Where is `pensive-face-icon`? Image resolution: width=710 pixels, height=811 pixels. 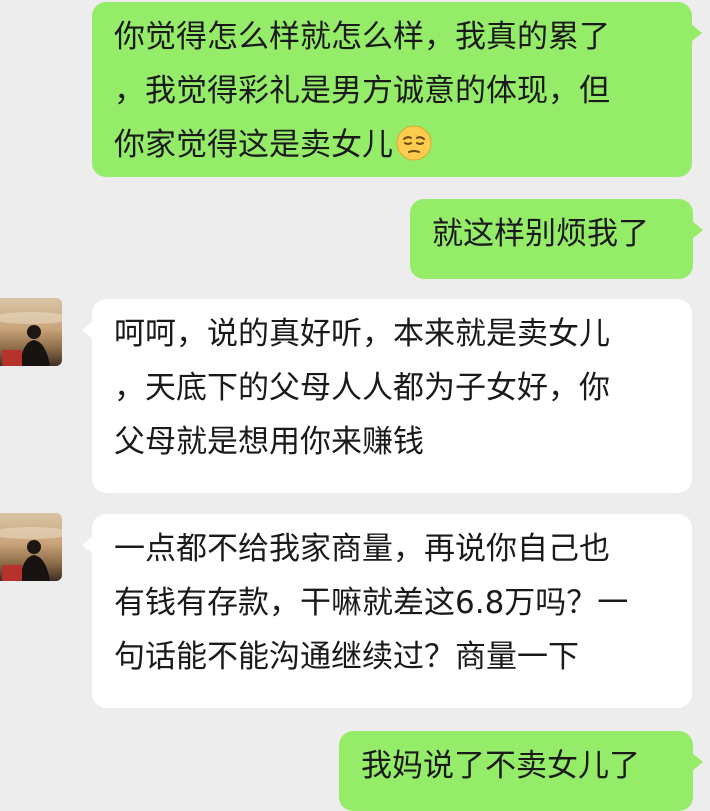 pensive-face-icon is located at coordinates (414, 143).